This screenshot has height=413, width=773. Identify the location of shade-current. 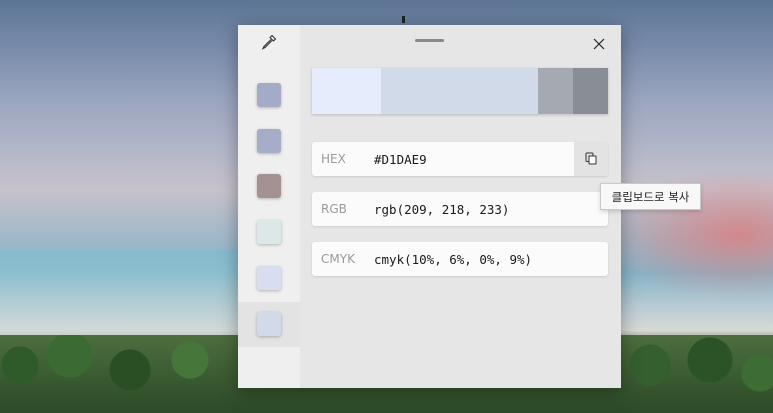
(459, 91).